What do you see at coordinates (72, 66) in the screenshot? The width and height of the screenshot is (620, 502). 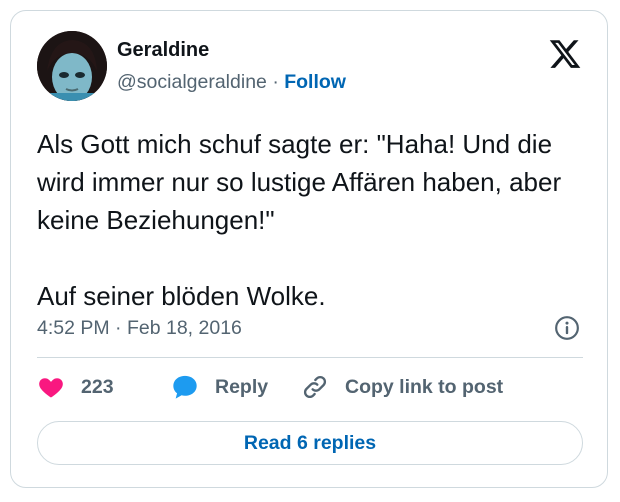 I see `avatar` at bounding box center [72, 66].